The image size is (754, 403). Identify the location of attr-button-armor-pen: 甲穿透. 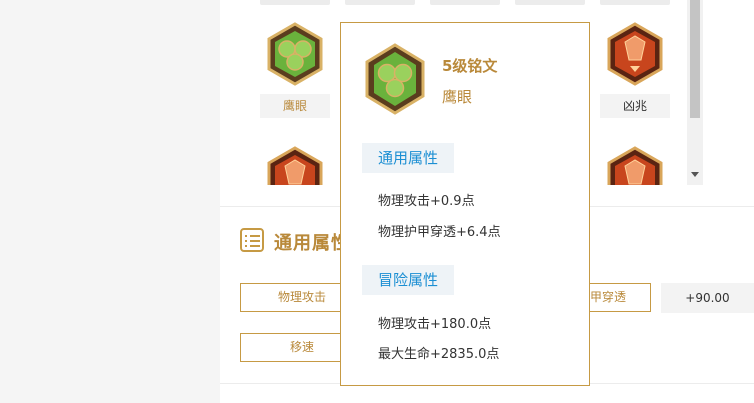
(615, 297).